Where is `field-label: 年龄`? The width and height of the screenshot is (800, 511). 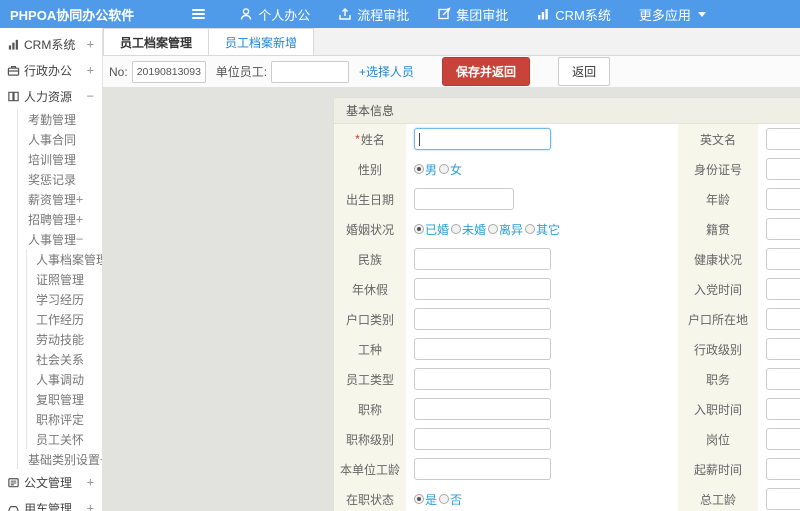
field-label: 年龄 is located at coordinates (718, 199).